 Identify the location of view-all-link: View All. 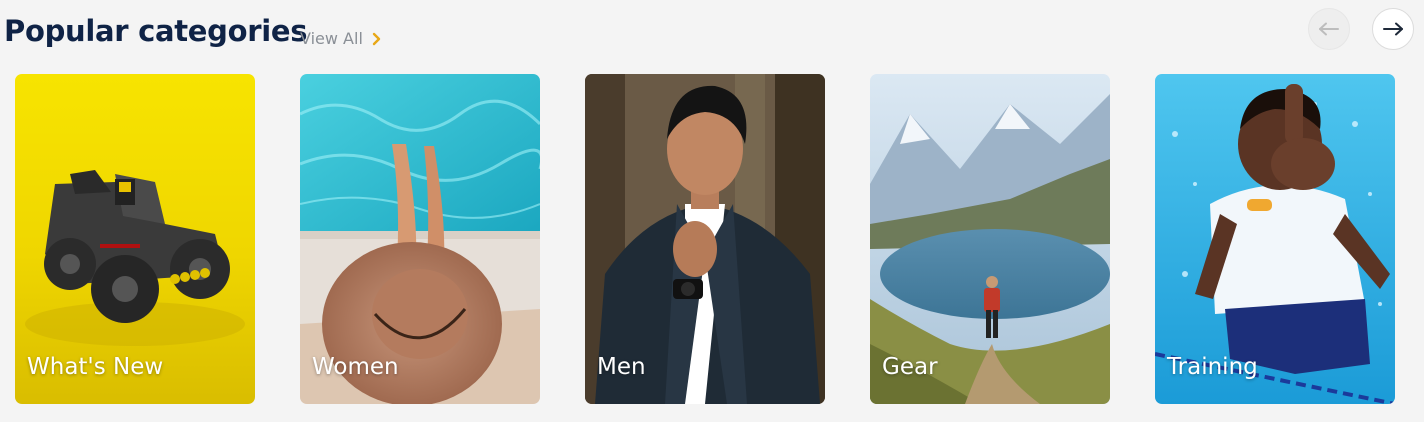
(341, 38).